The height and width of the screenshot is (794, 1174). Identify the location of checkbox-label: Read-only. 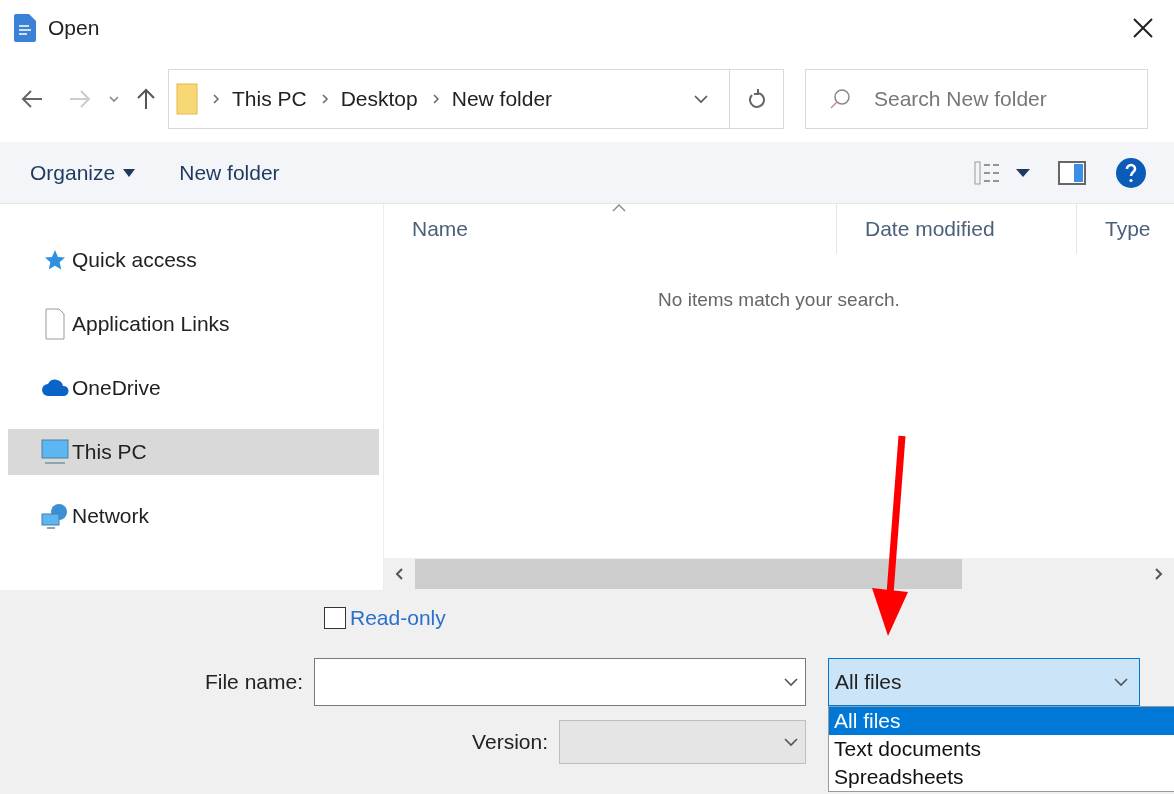
(398, 618).